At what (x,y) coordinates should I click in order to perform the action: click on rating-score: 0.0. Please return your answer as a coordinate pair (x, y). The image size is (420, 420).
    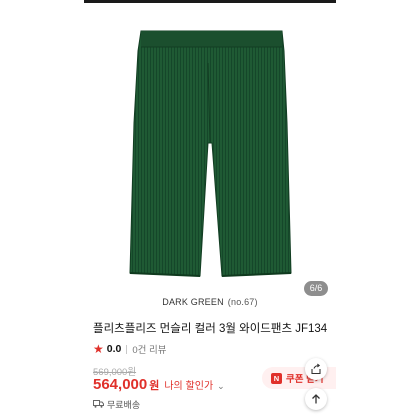
    Looking at the image, I should click on (114, 349).